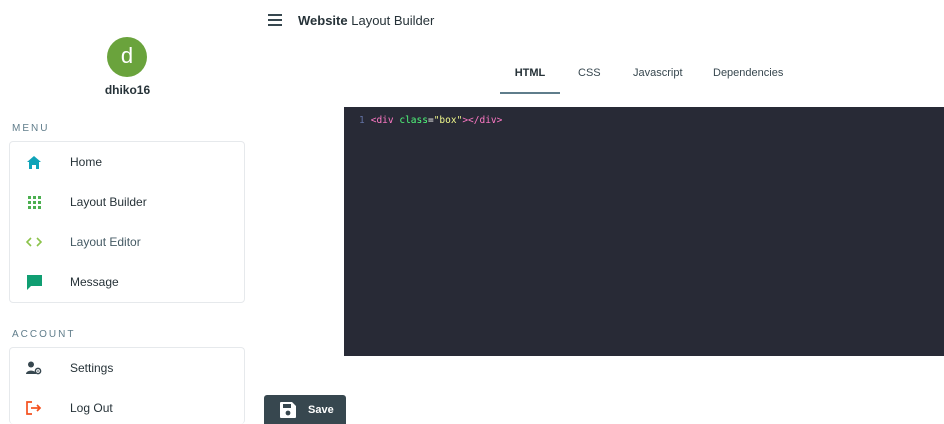 Image resolution: width=944 pixels, height=424 pixels. What do you see at coordinates (305, 409) in the screenshot?
I see `save-button: Save` at bounding box center [305, 409].